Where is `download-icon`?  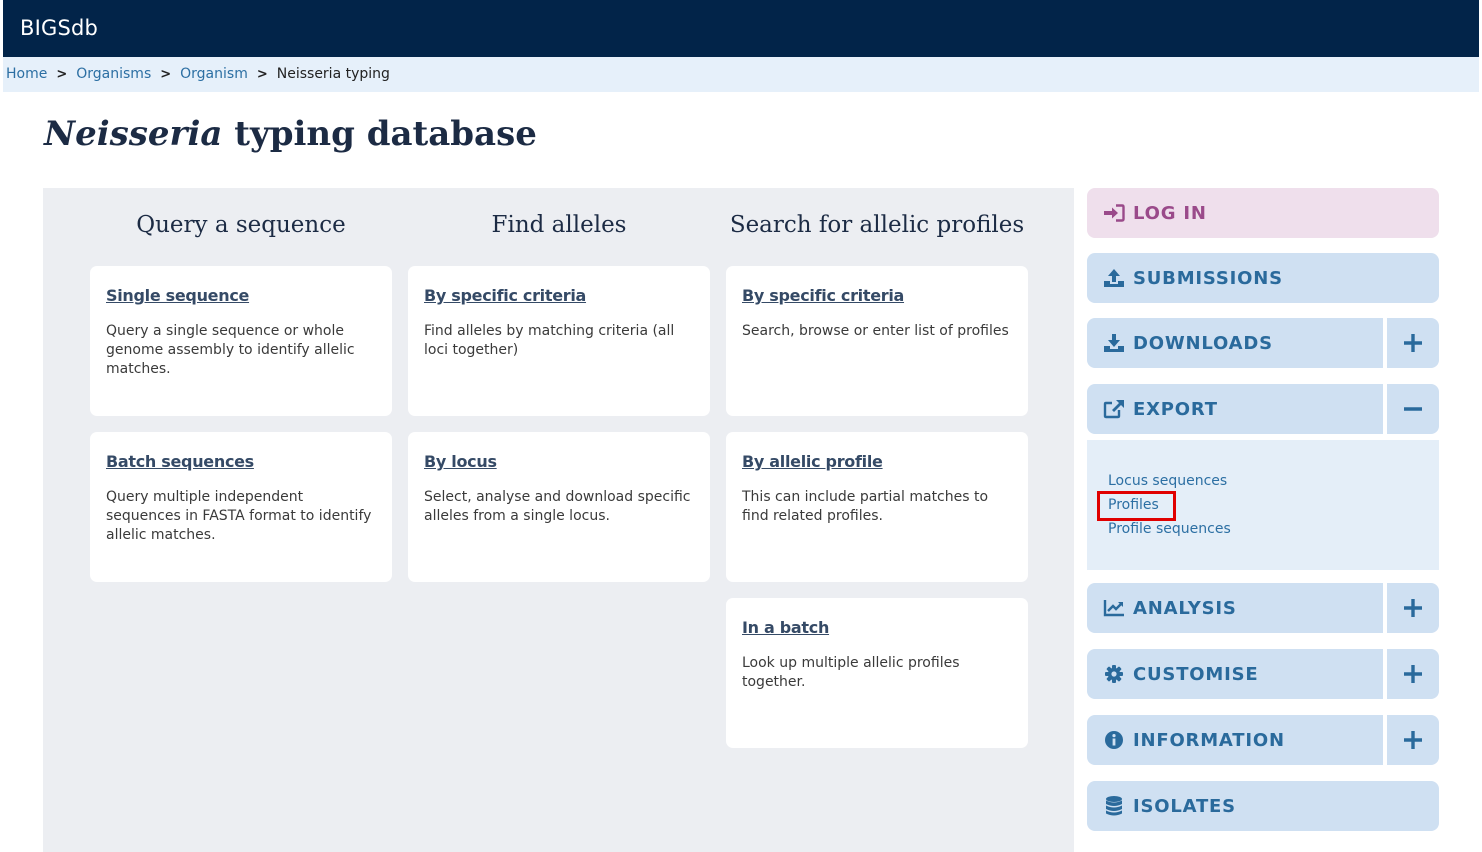 download-icon is located at coordinates (1114, 343).